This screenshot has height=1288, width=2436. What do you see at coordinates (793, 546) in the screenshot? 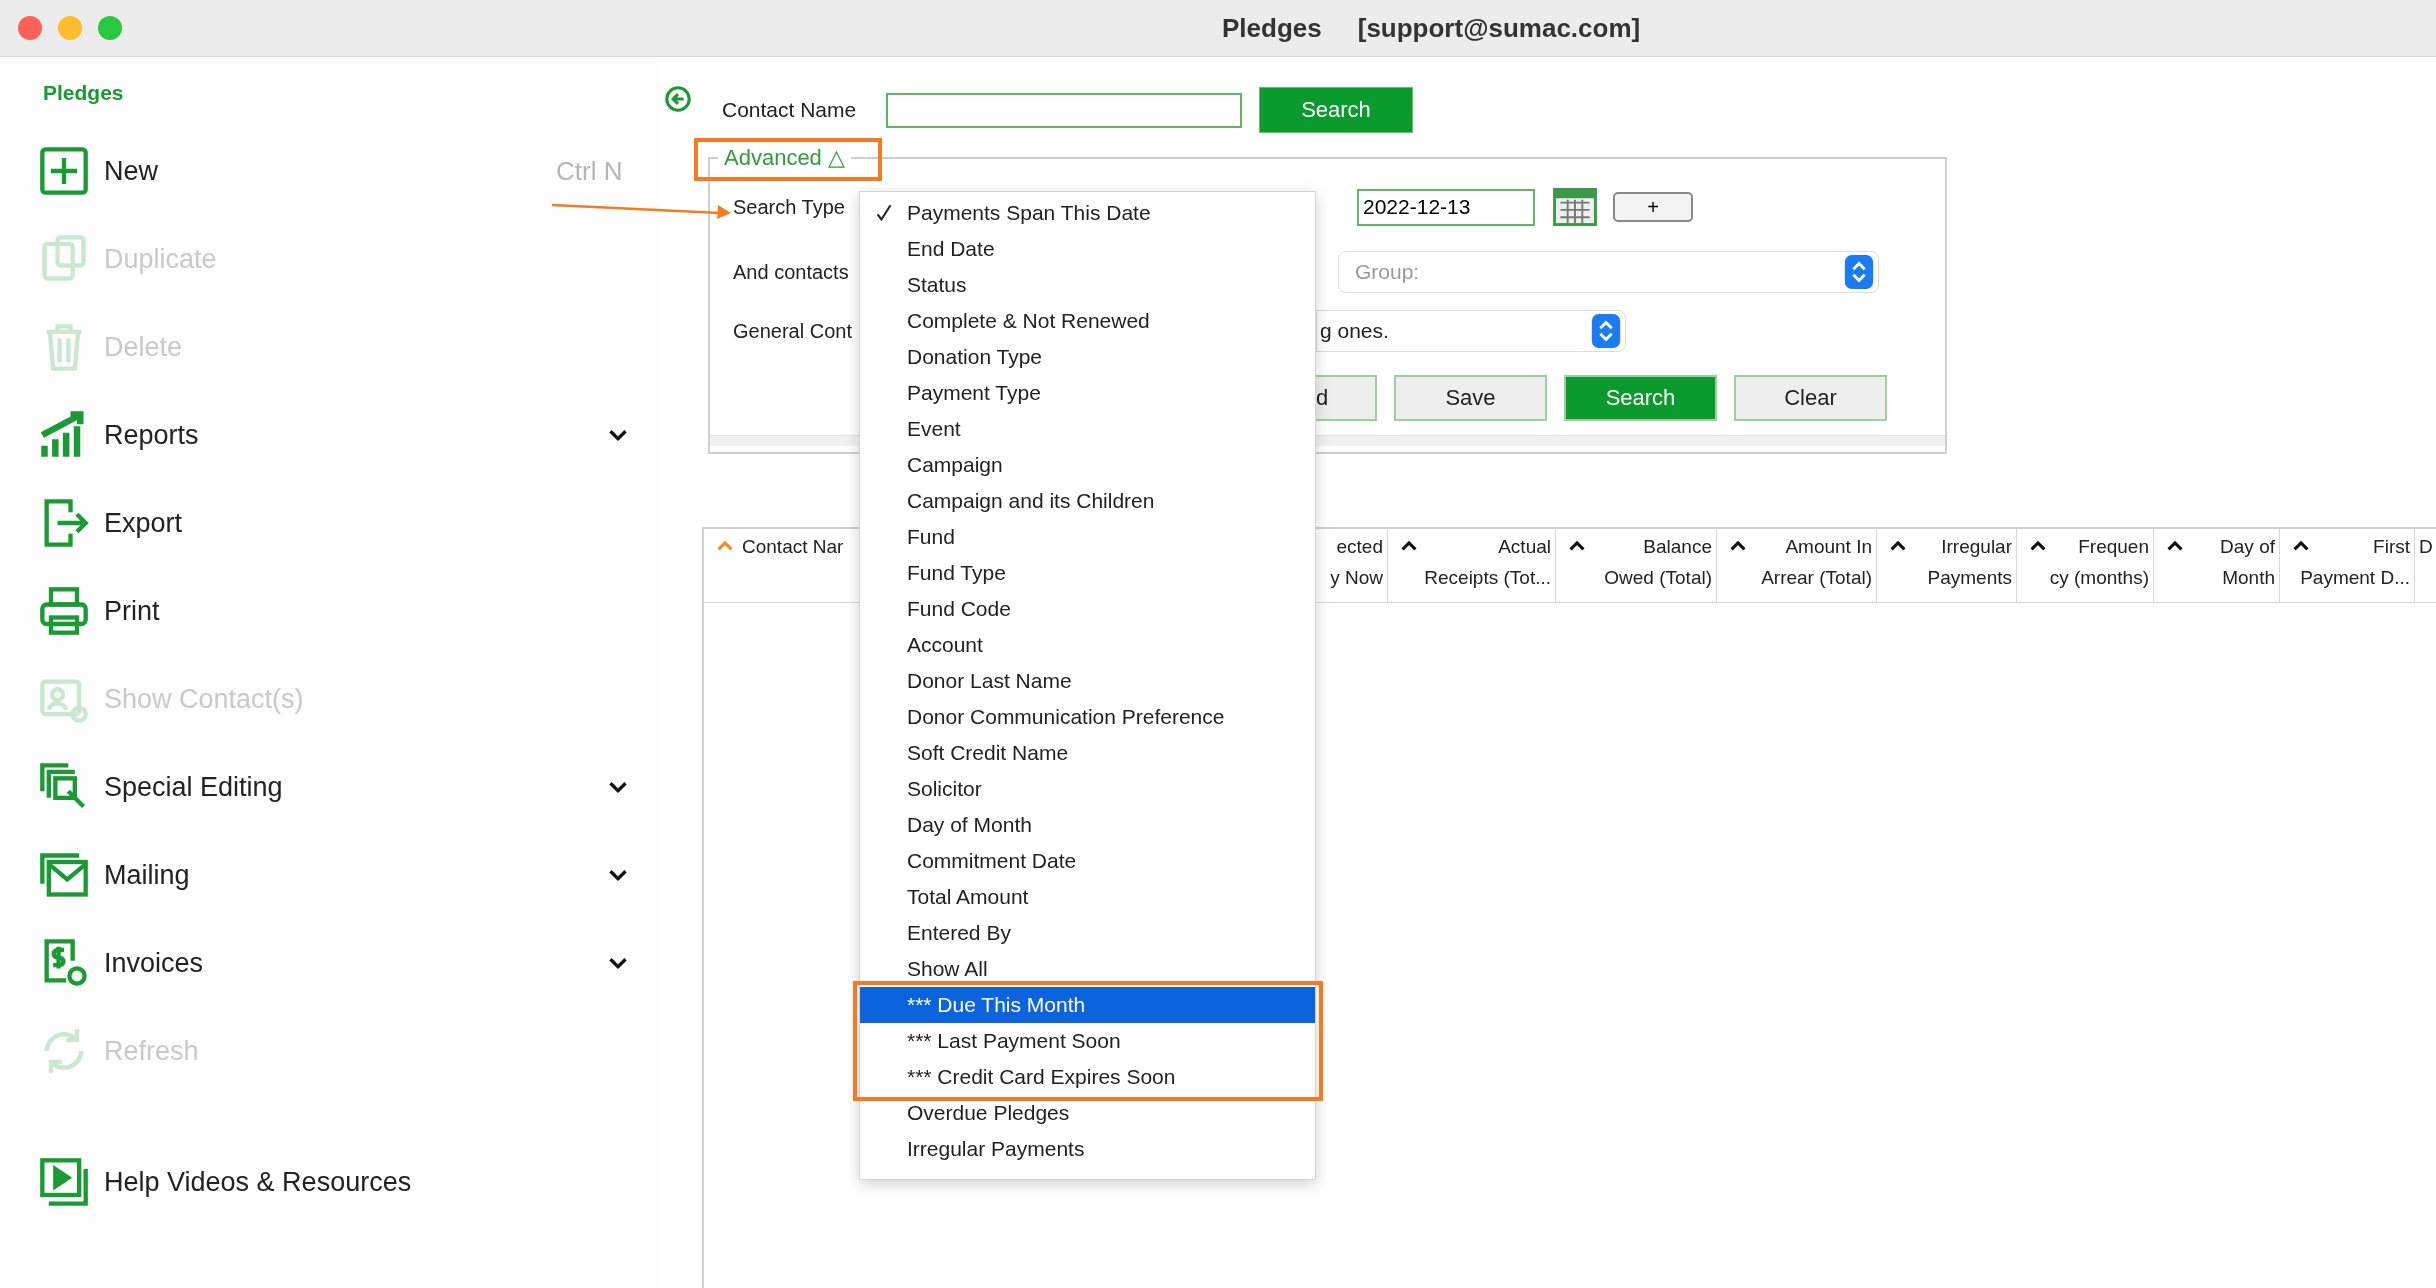
I see `column-header: Contact Nar` at bounding box center [793, 546].